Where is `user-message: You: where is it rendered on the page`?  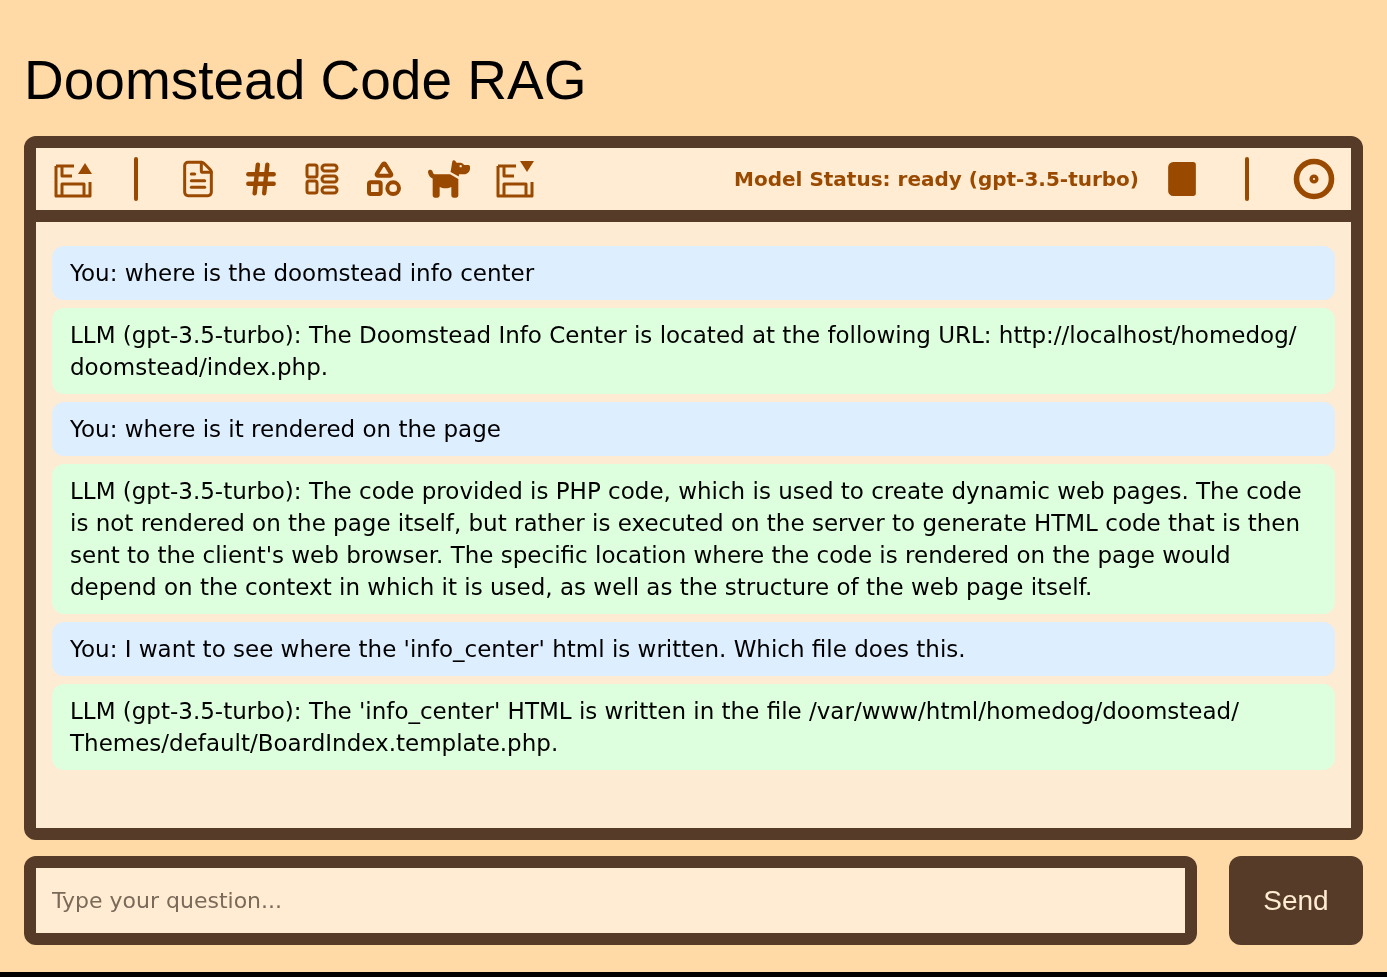 user-message: You: where is it rendered on the page is located at coordinates (693, 429).